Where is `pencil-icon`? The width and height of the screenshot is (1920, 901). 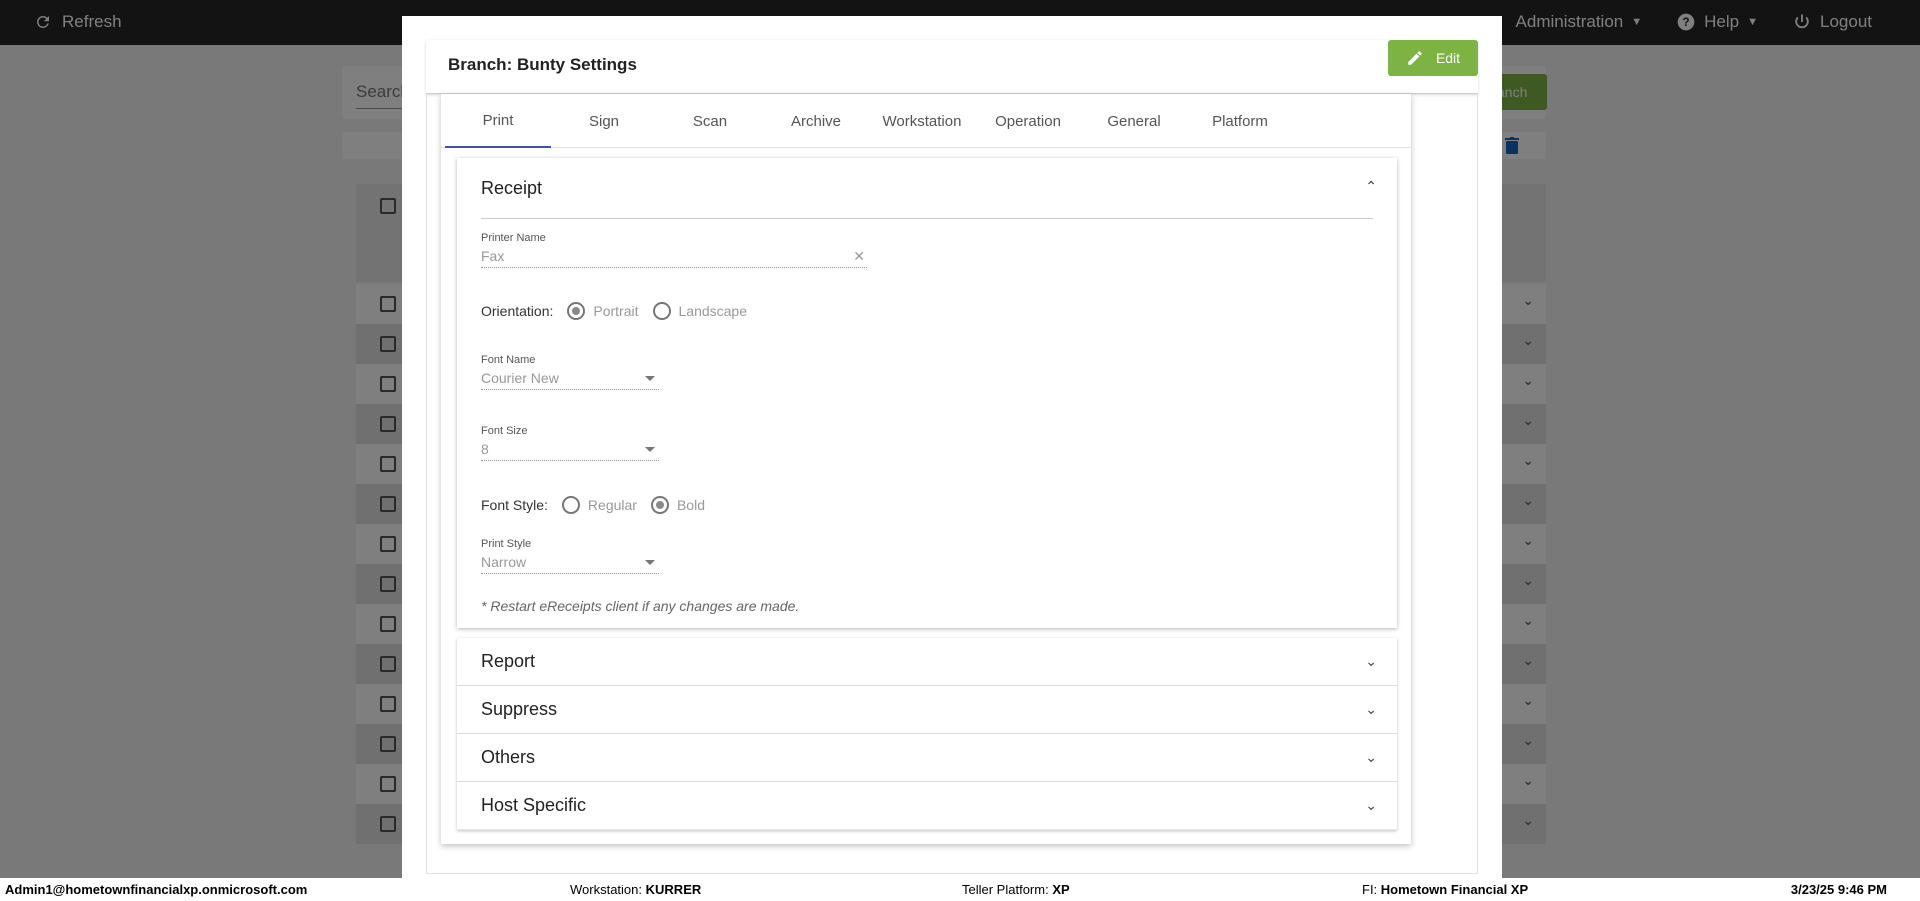 pencil-icon is located at coordinates (1415, 58).